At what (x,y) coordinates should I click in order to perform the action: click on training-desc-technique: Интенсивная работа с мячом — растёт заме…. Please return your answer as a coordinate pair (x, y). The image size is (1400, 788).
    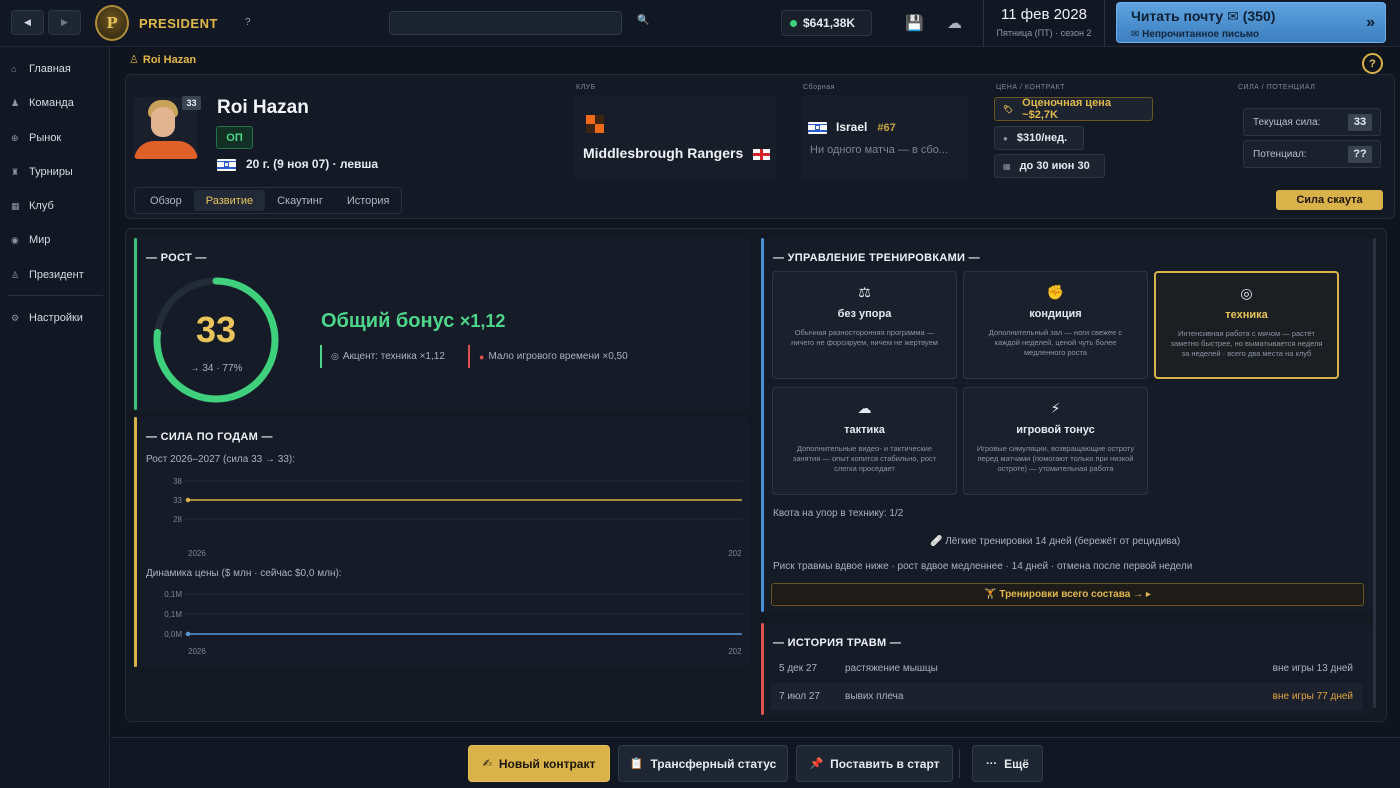
    Looking at the image, I should click on (1246, 343).